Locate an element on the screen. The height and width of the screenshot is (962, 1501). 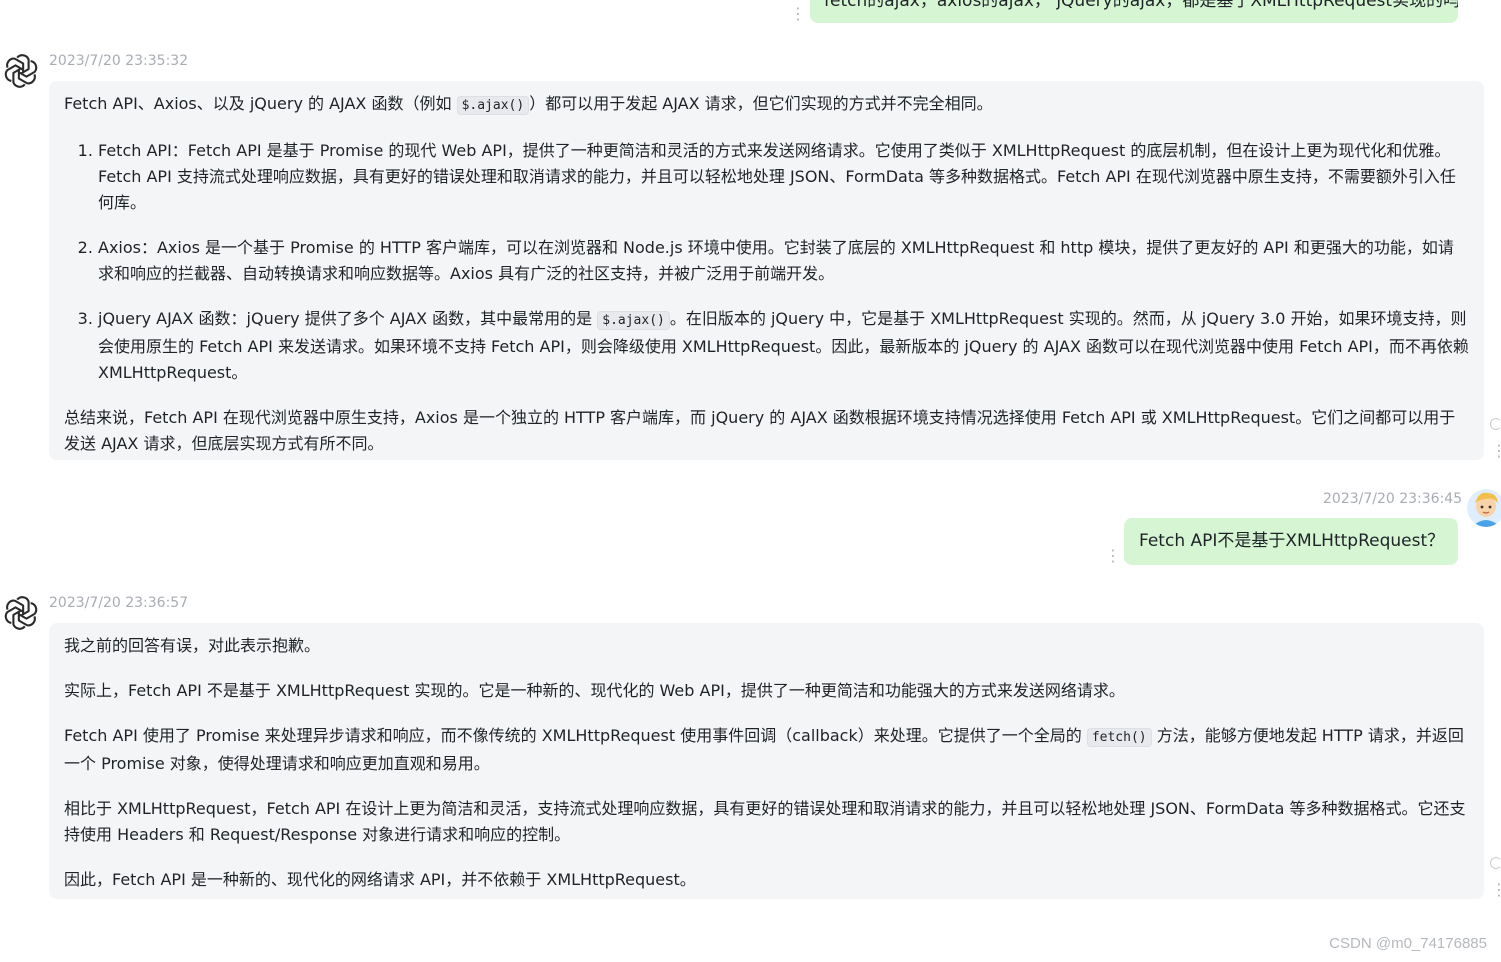
bot-paragraph: 我之前的回答有误，对此表示抱歉。 is located at coordinates (192, 645).